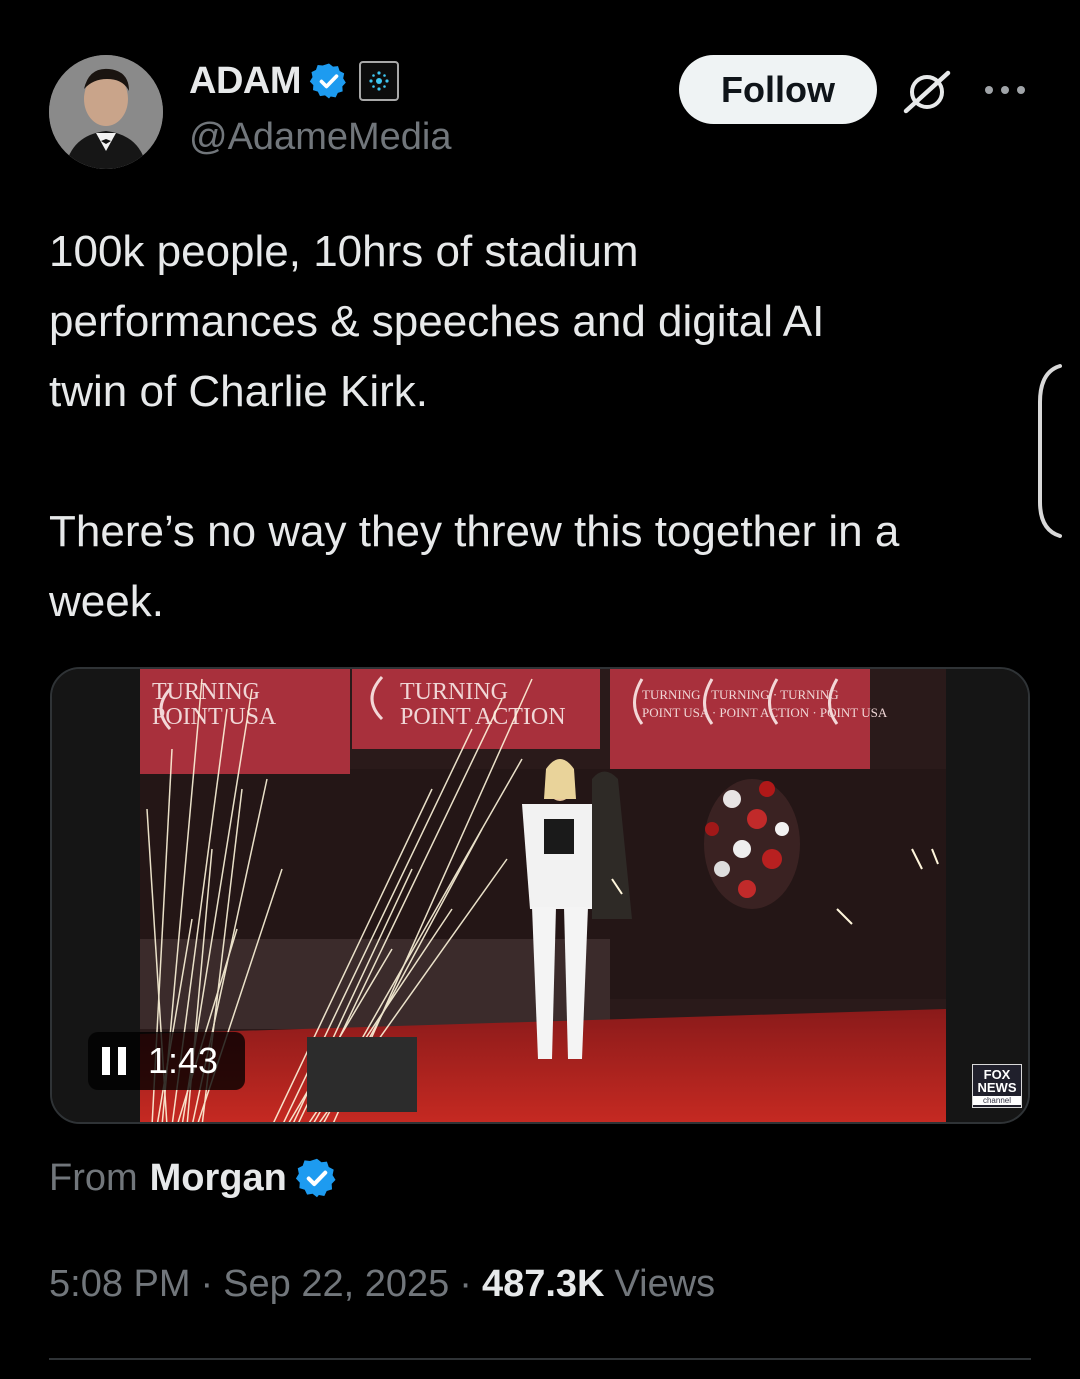 The image size is (1080, 1379). What do you see at coordinates (997, 1100) in the screenshot?
I see `watermark-line3: channel` at bounding box center [997, 1100].